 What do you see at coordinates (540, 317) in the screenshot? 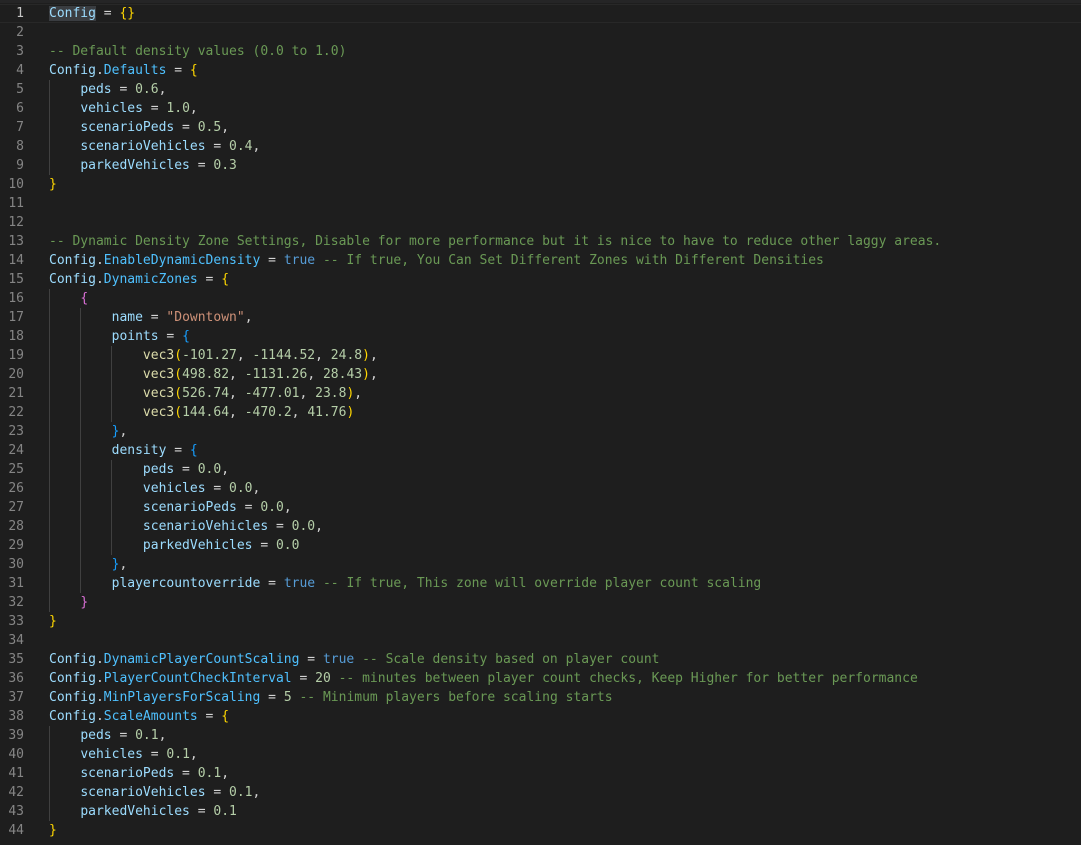
I see `code-line: 17 name = "Downtown",` at bounding box center [540, 317].